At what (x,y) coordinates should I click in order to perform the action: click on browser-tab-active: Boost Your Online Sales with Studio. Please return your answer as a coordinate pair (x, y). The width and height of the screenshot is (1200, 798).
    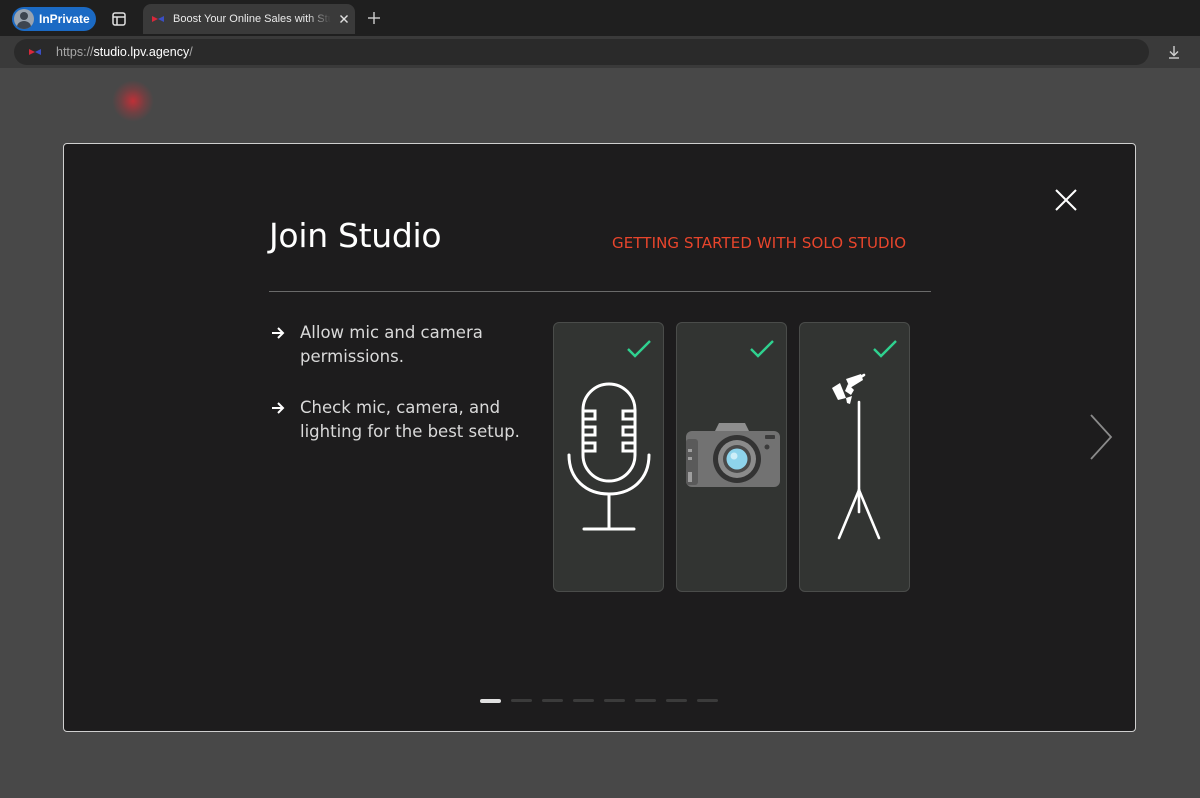
    Looking at the image, I should click on (249, 19).